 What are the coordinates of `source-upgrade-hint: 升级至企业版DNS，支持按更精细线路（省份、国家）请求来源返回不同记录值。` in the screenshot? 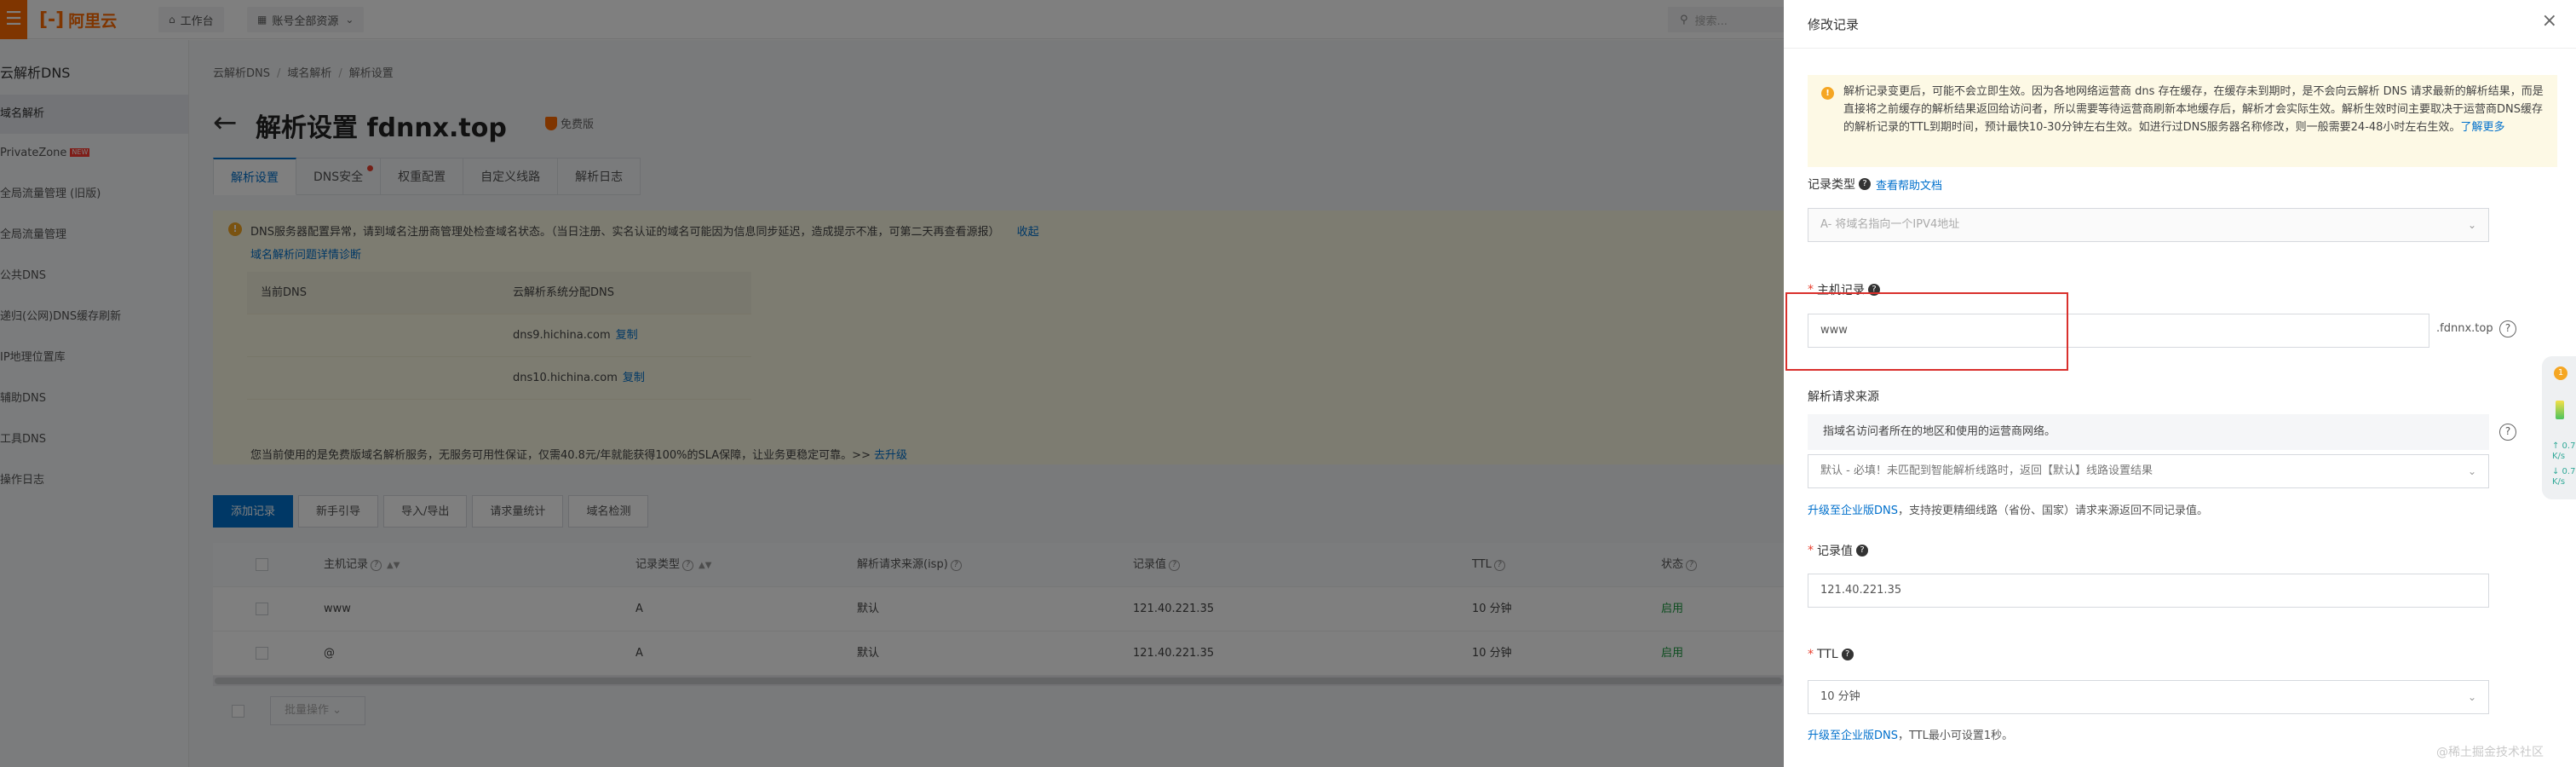 It's located at (2008, 511).